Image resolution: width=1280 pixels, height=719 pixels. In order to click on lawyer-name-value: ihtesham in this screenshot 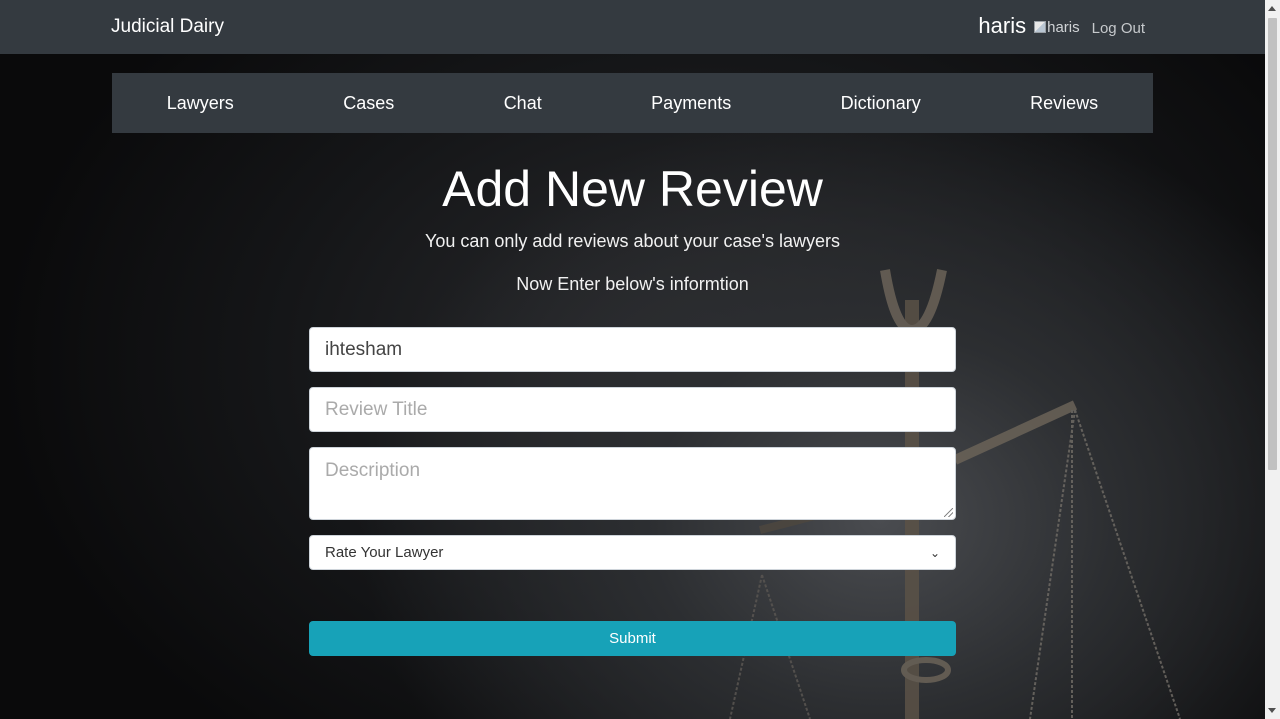, I will do `click(364, 349)`.